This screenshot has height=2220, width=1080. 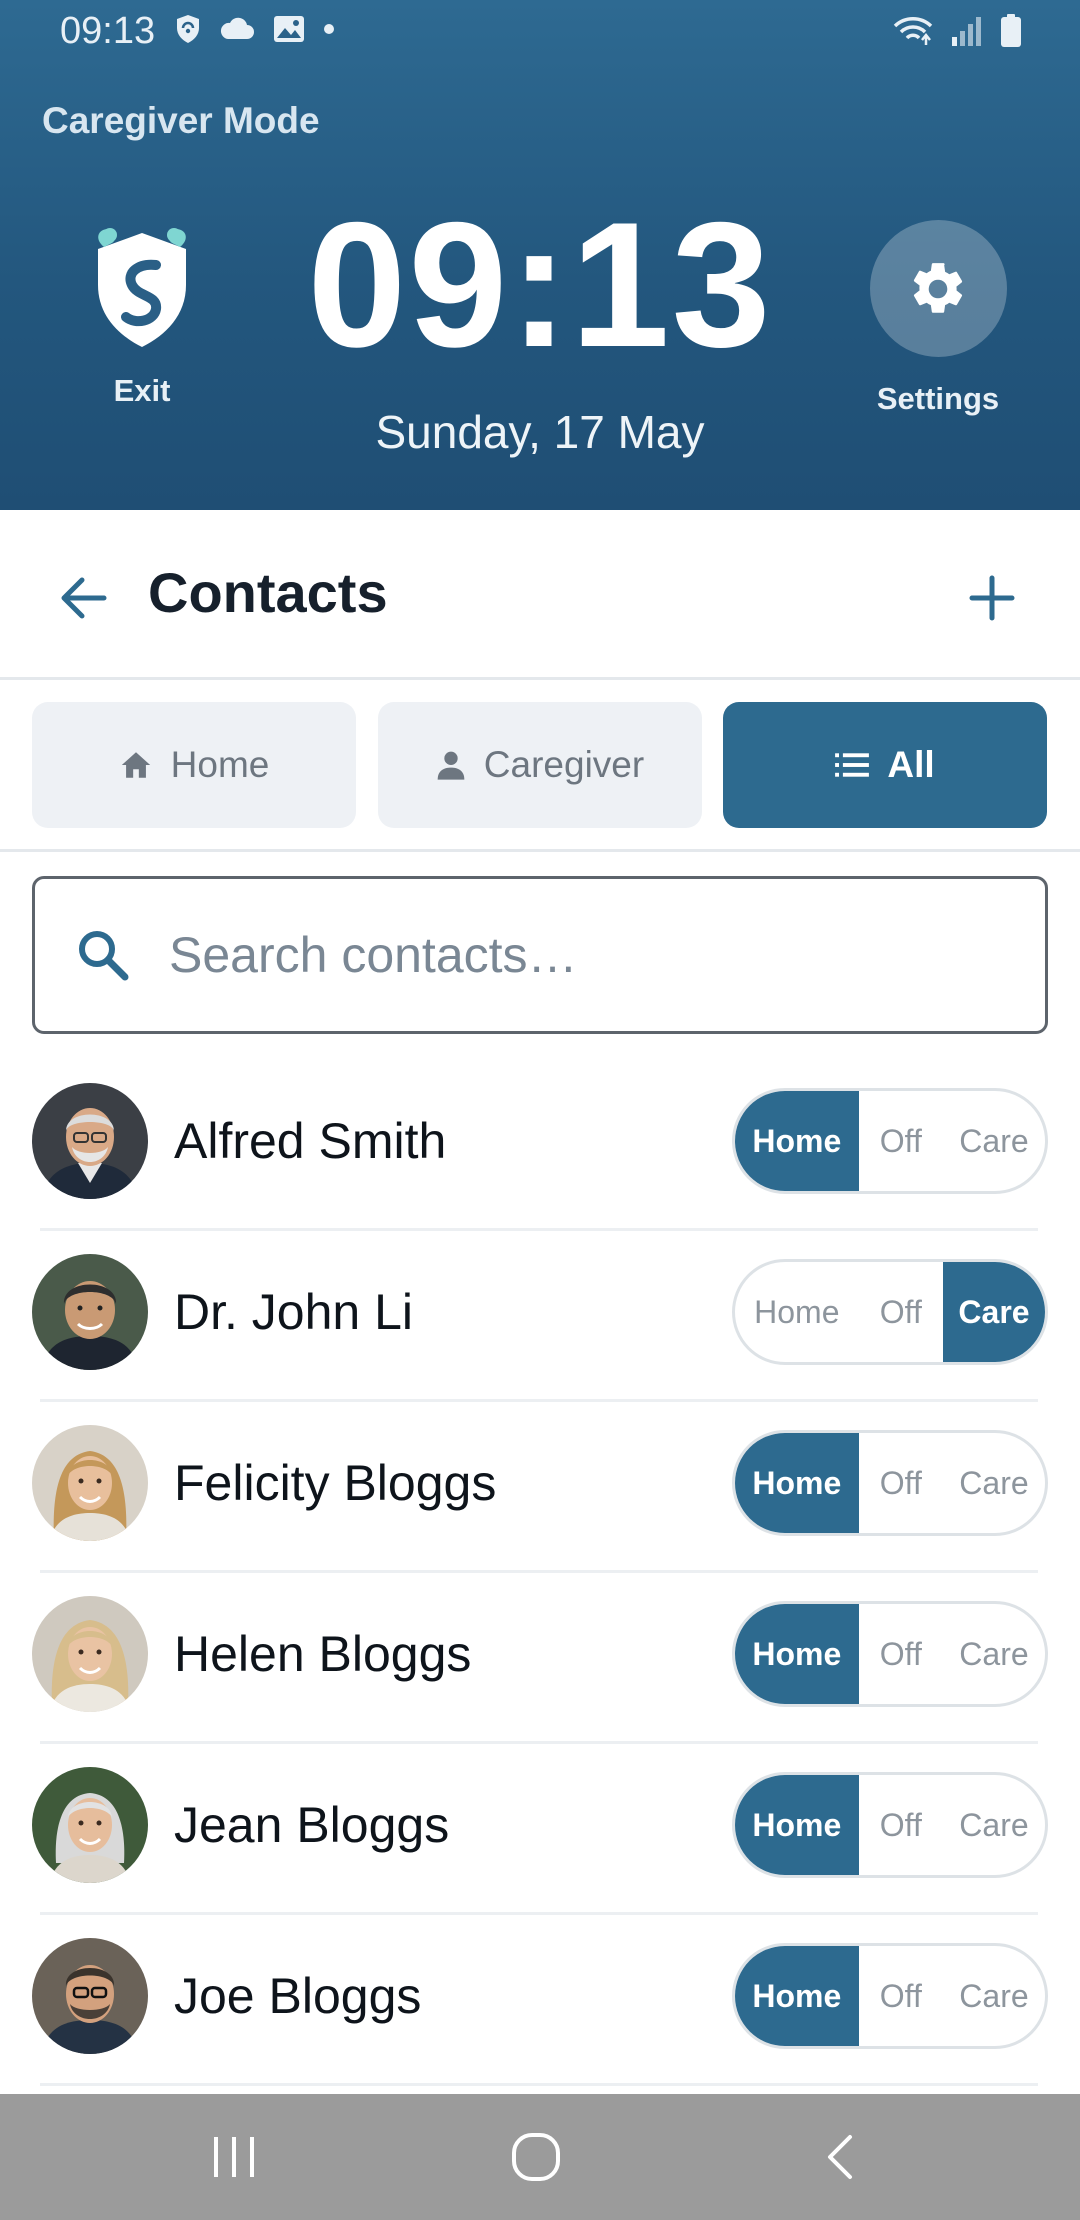 What do you see at coordinates (268, 592) in the screenshot?
I see `page-title: Contacts` at bounding box center [268, 592].